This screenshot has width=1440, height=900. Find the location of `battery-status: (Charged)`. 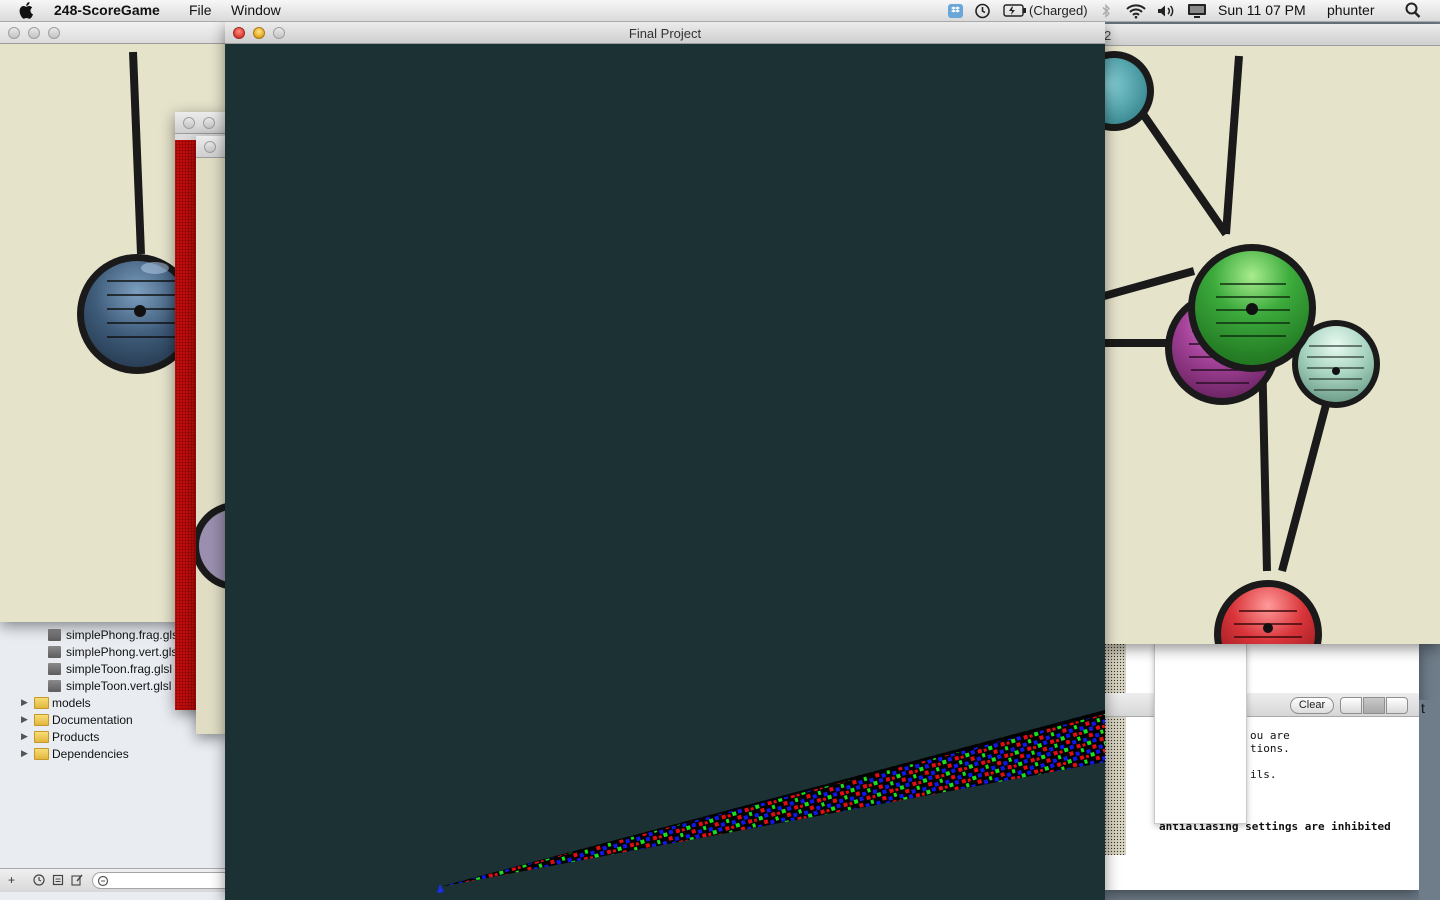

battery-status: (Charged) is located at coordinates (1058, 10).